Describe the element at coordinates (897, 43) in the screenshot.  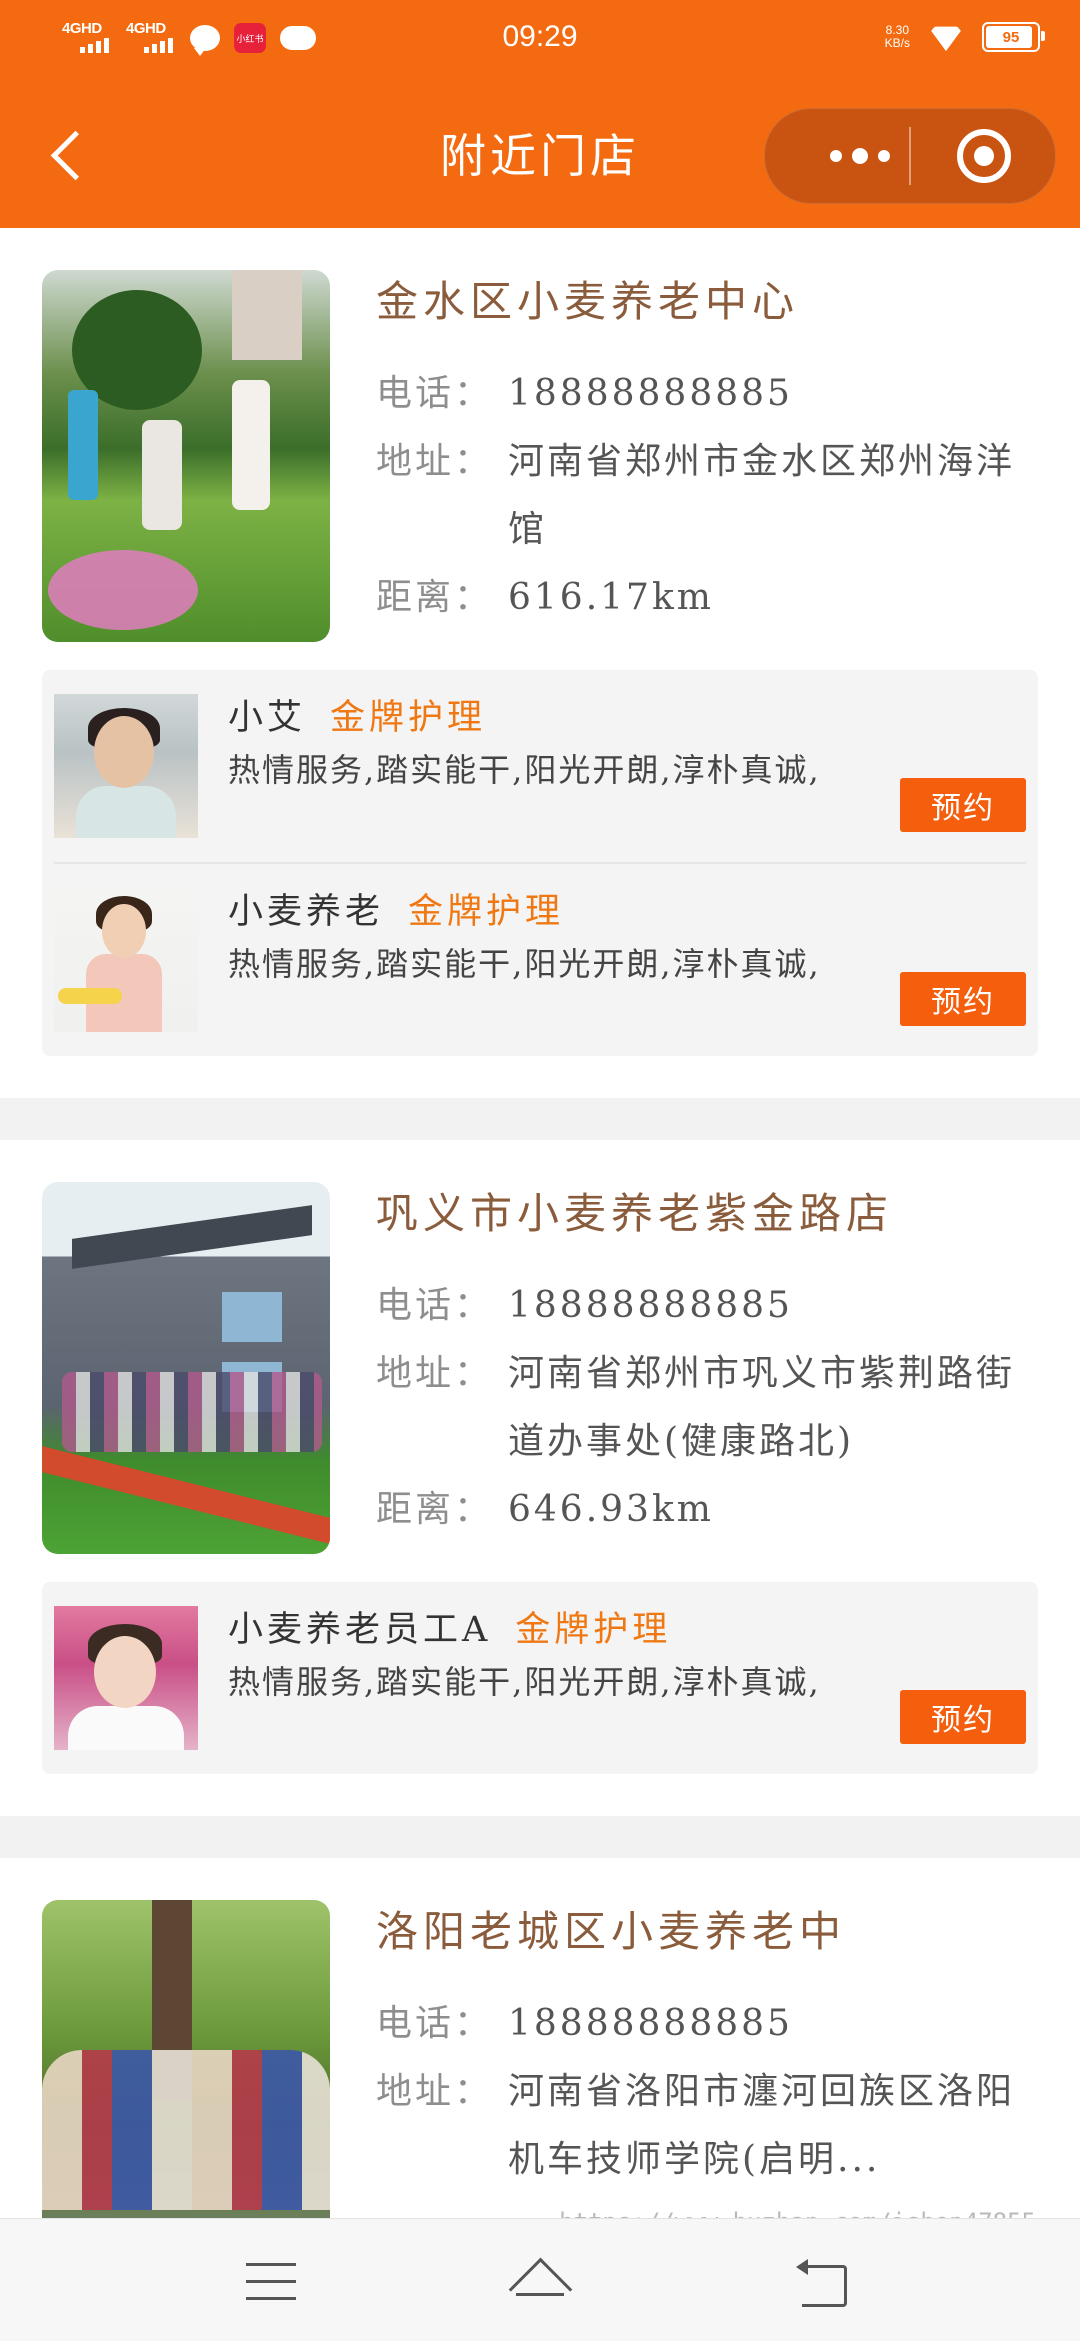
I see `net-speed-unit: KB/s` at that location.